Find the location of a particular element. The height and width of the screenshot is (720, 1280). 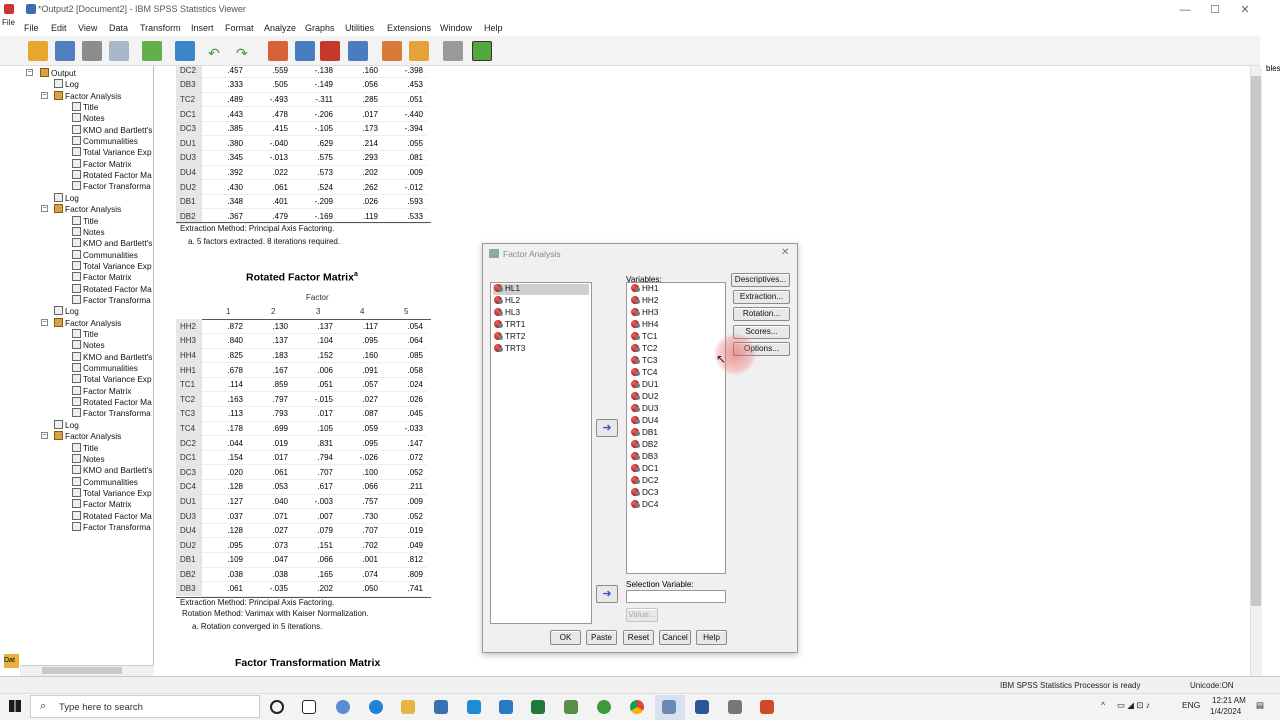

export-icon is located at coordinates (152, 51).